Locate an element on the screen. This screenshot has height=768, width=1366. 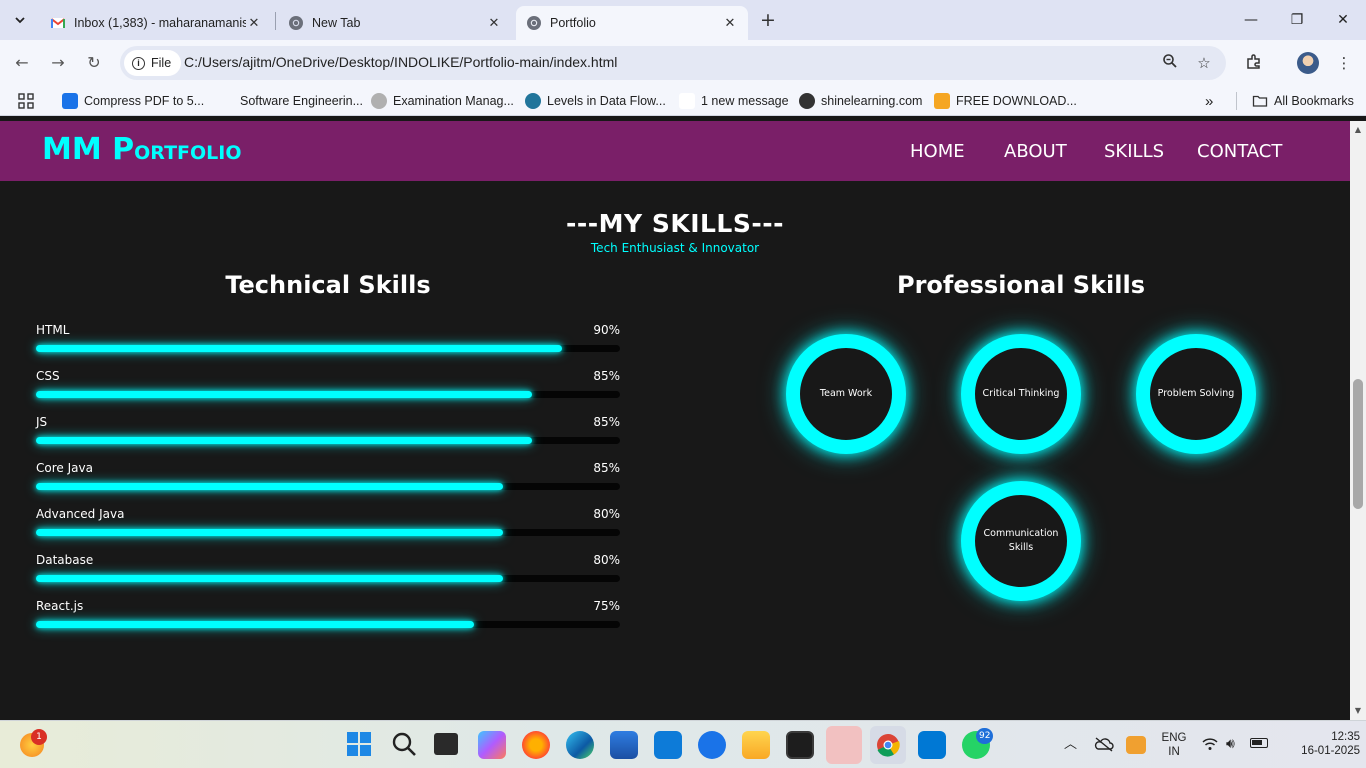
skill-circle-label: Problem Solving is located at coordinates (1196, 393).